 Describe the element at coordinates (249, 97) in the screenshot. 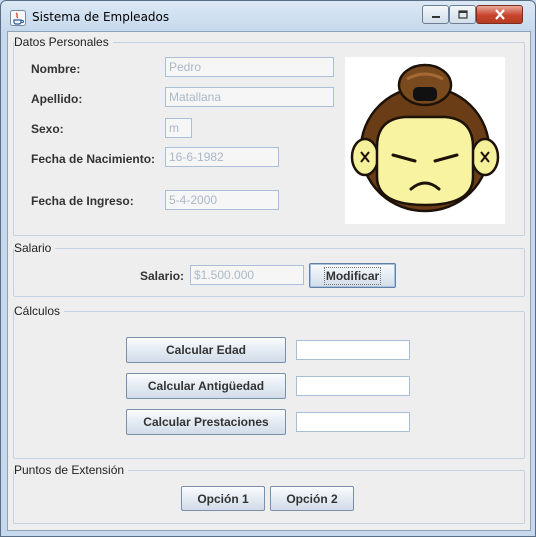

I see `apellido-field: Matallana` at that location.